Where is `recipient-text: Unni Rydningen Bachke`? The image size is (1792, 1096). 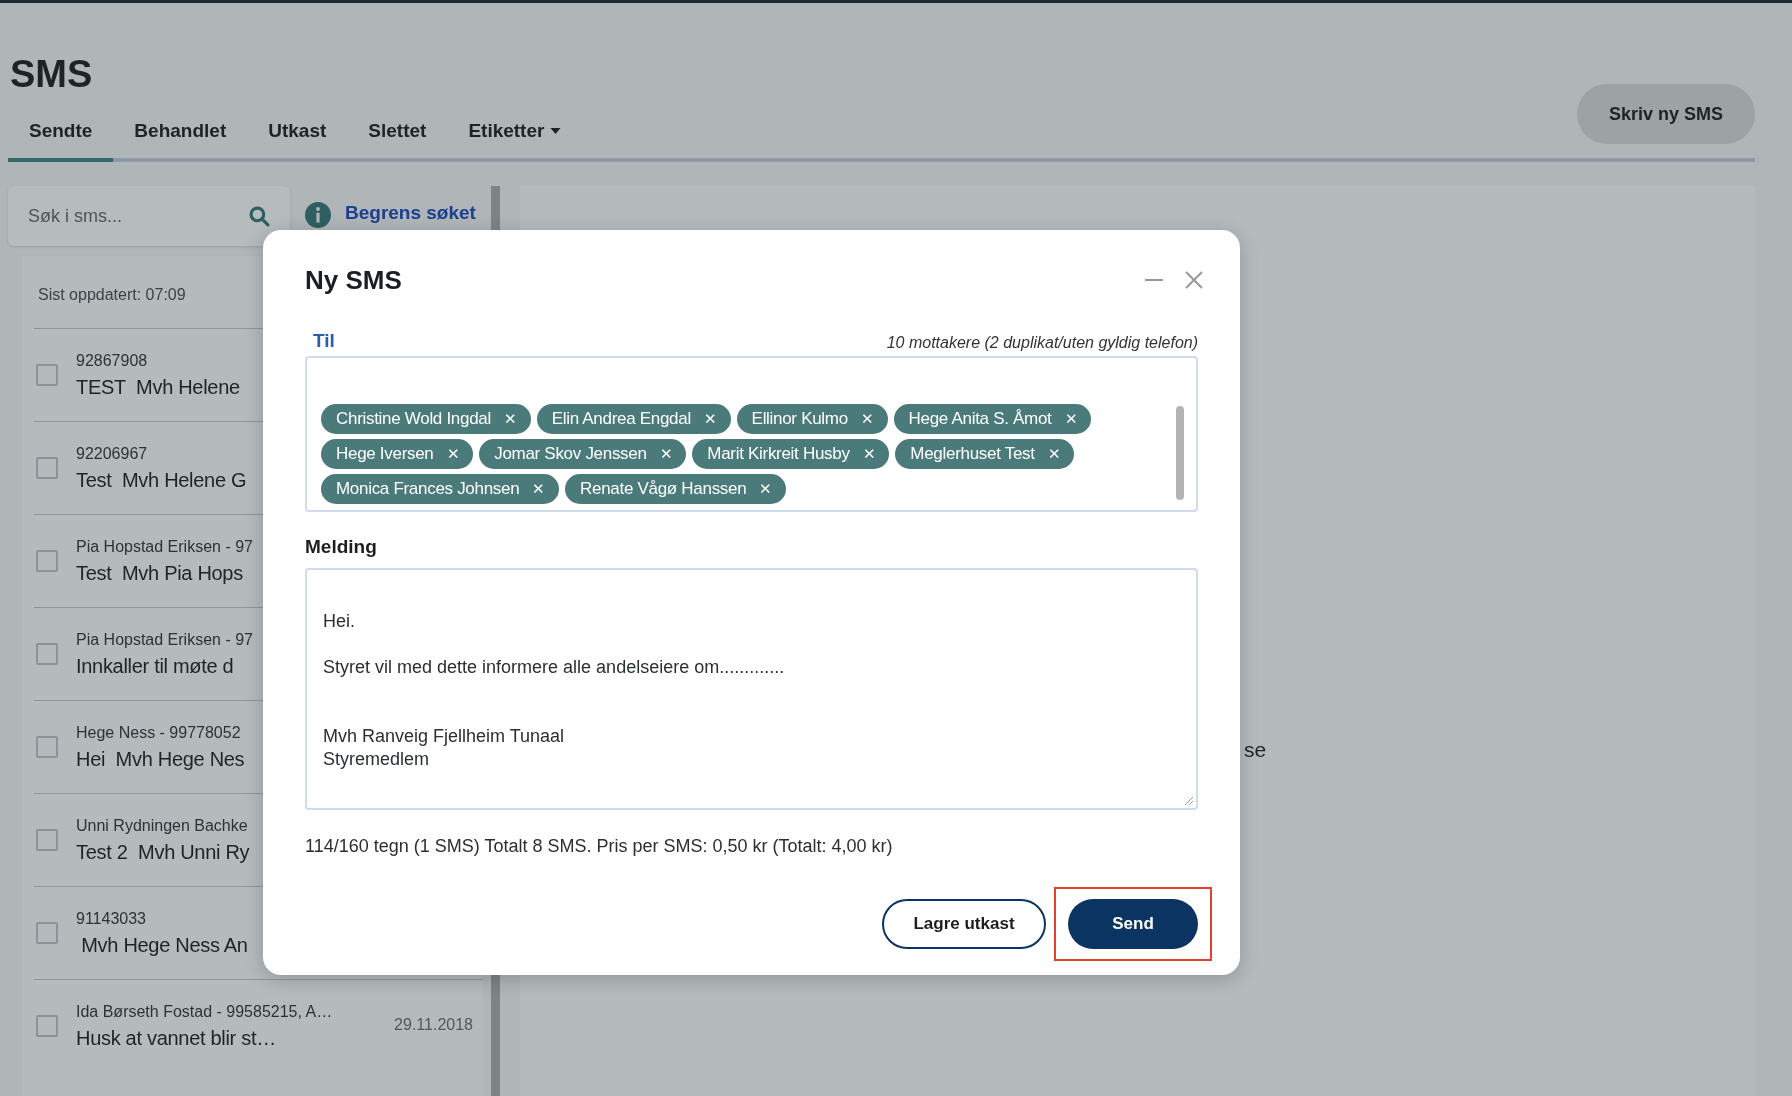 recipient-text: Unni Rydningen Bachke is located at coordinates (162, 825).